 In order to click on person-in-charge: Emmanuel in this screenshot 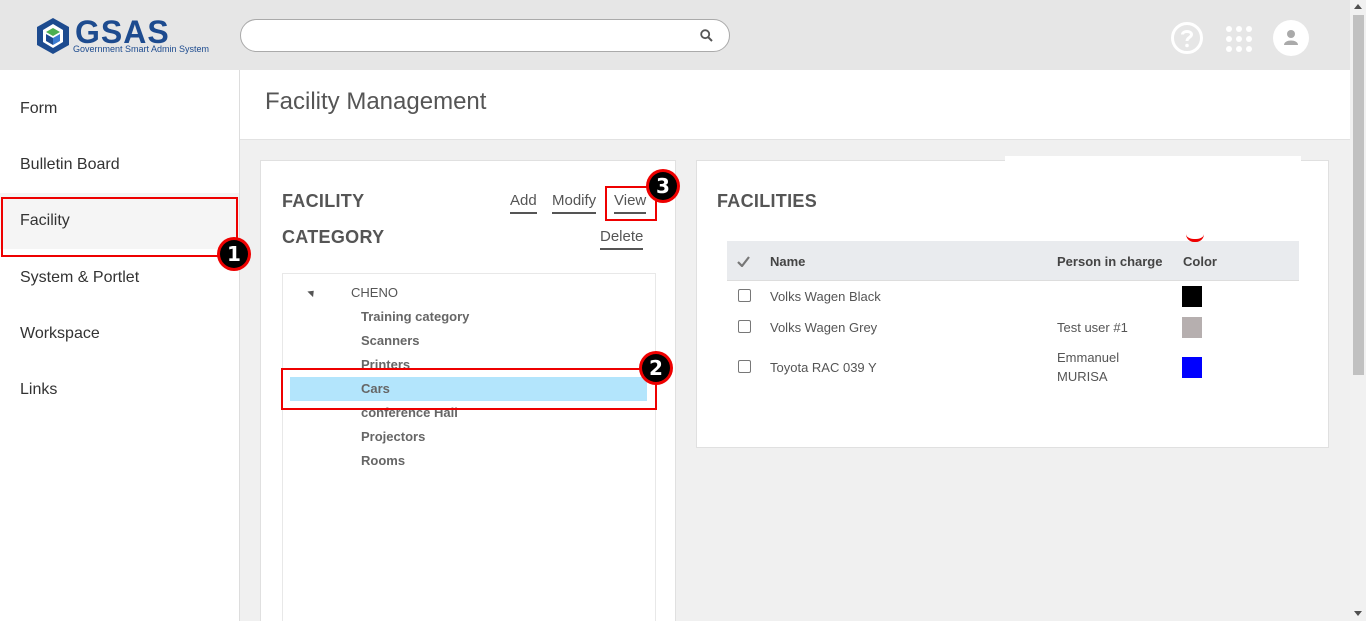, I will do `click(1088, 357)`.